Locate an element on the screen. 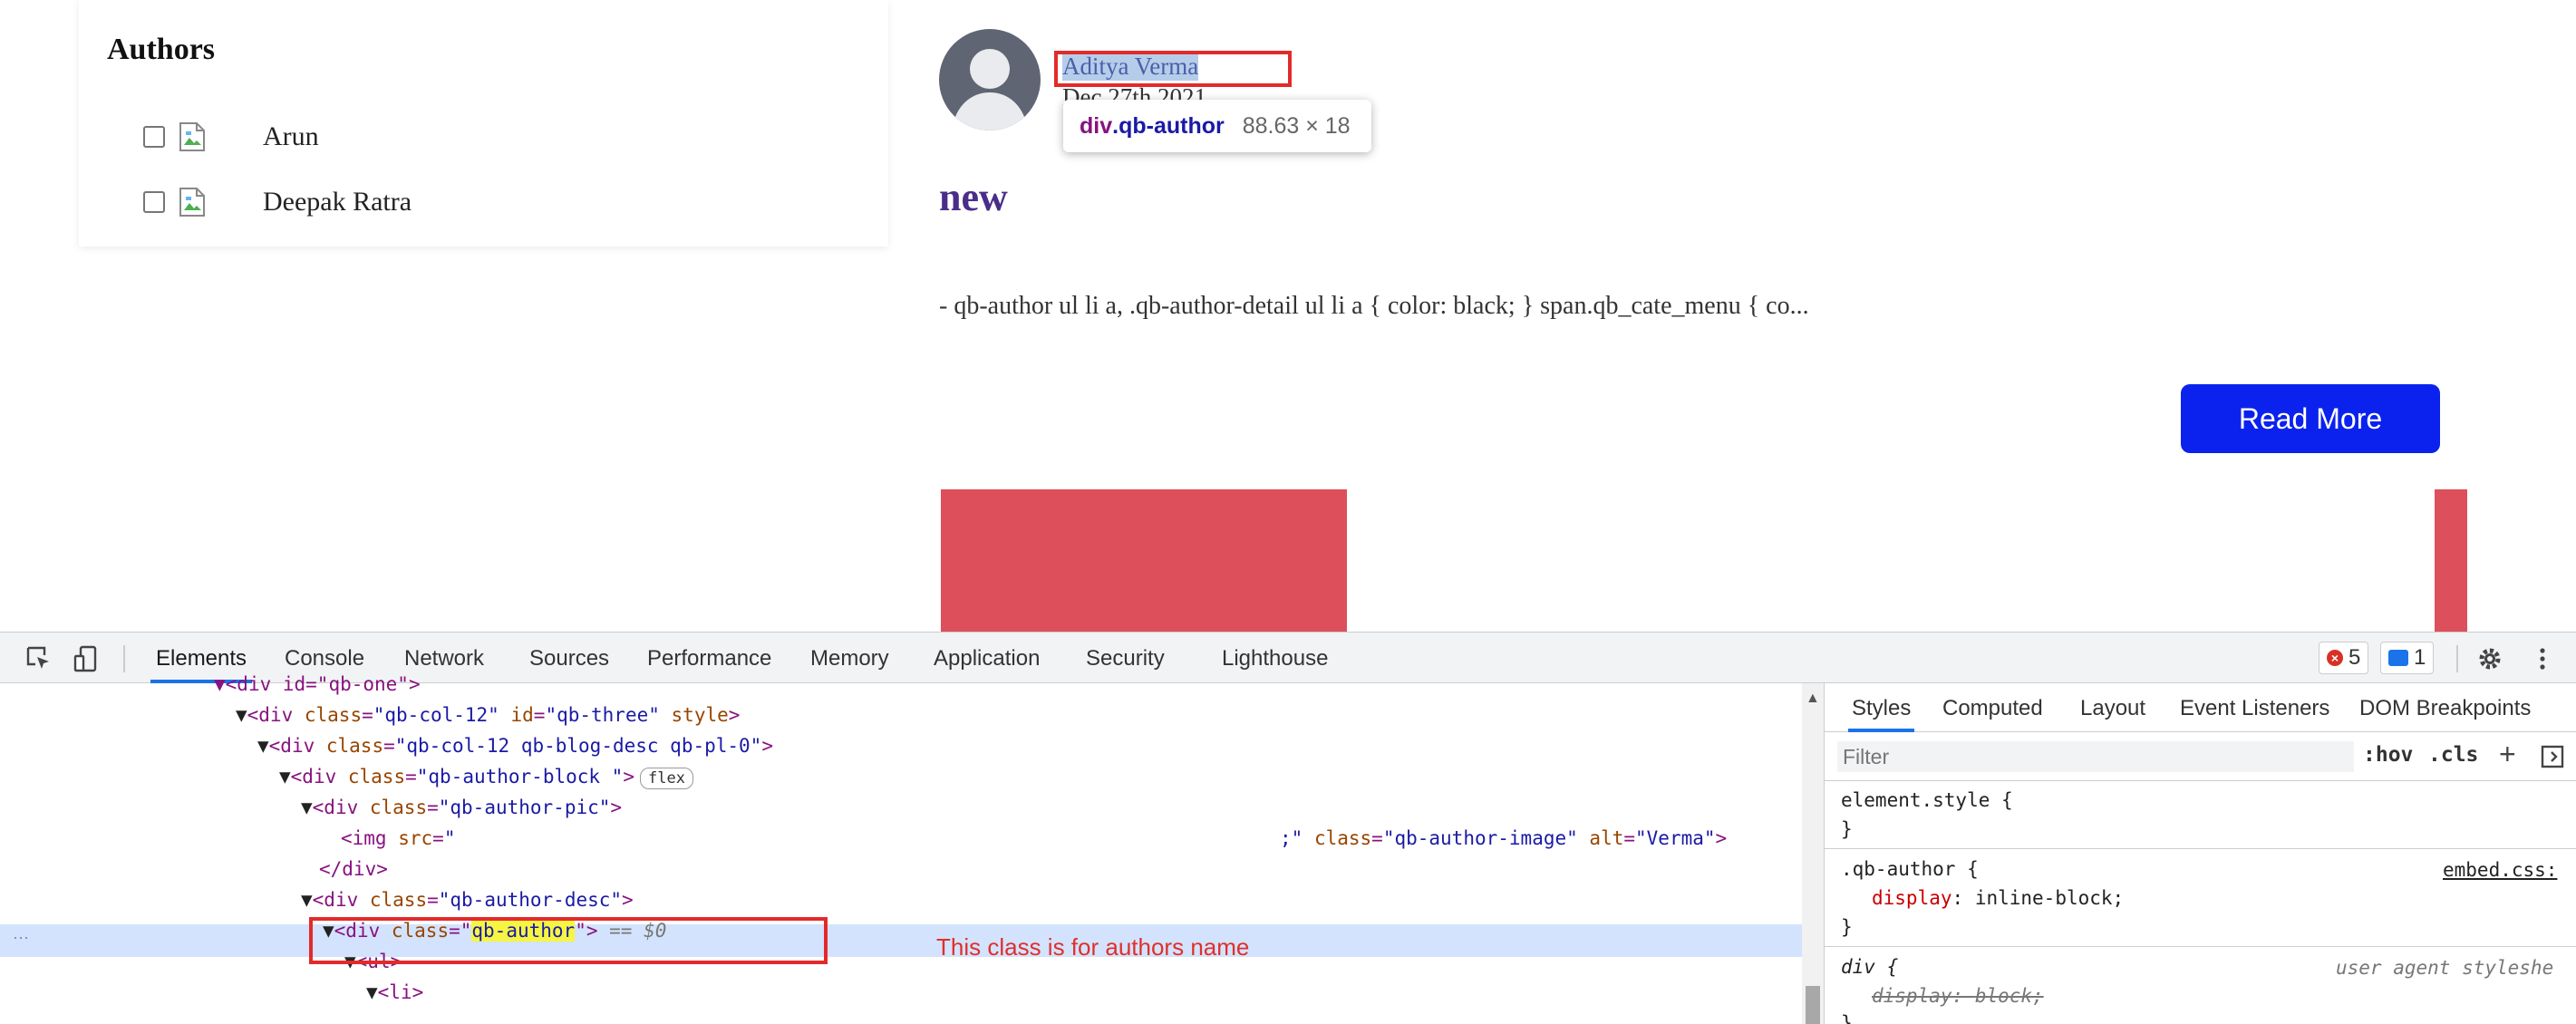 This screenshot has height=1024, width=2576. dom-value: " is located at coordinates (449, 838).